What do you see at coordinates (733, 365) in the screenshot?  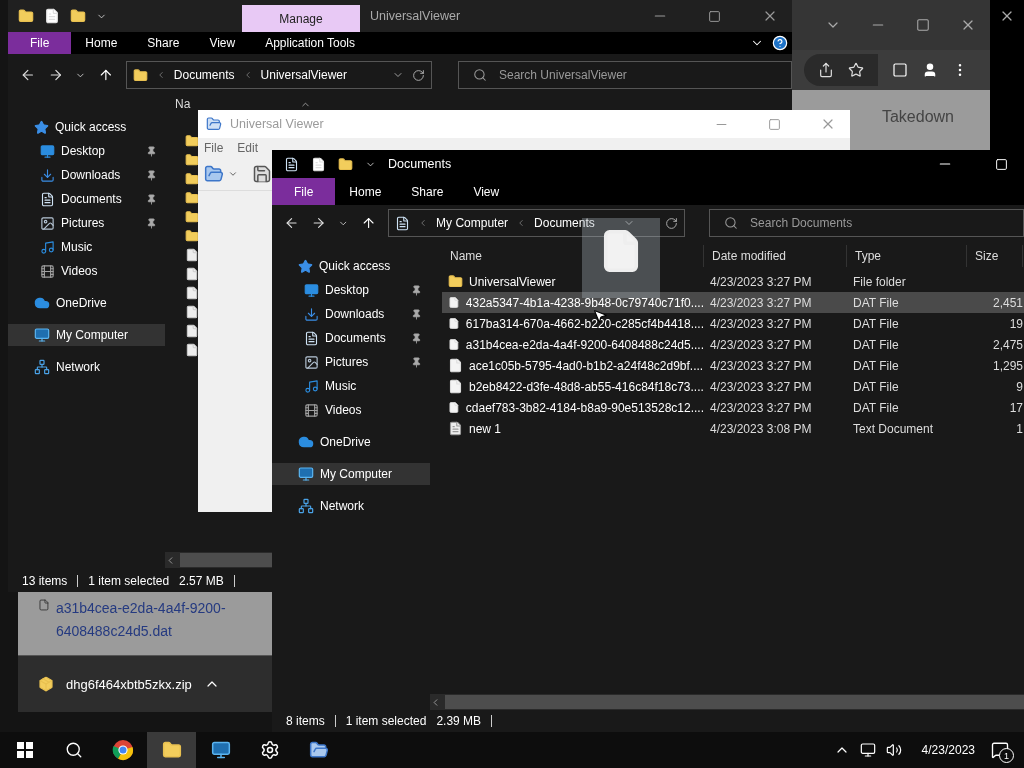 I see `file-row: ace1c05b-5795-4ad0-b1b2-a24f48c2d9bf.... 4/23/2023 3:27 PM DAT File 1,295` at bounding box center [733, 365].